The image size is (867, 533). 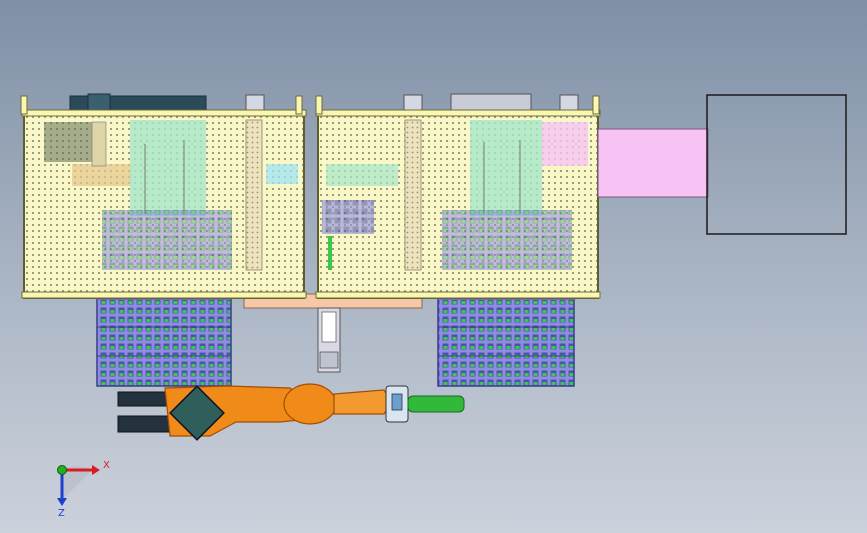 What do you see at coordinates (164, 341) in the screenshot?
I see `lower-rack-left` at bounding box center [164, 341].